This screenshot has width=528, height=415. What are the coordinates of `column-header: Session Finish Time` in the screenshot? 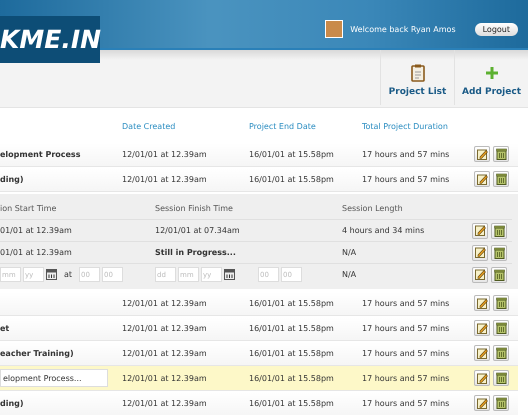 It's located at (194, 208).